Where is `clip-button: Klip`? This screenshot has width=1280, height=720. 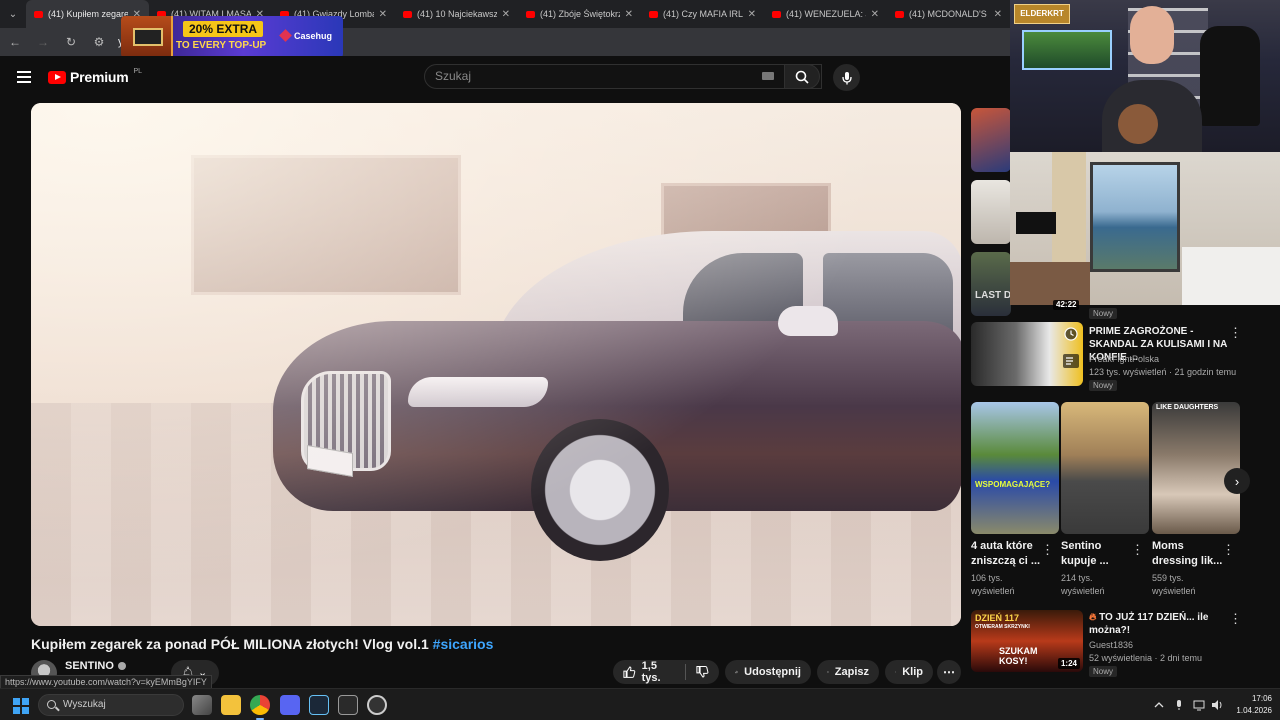
clip-button: Klip is located at coordinates (909, 672).